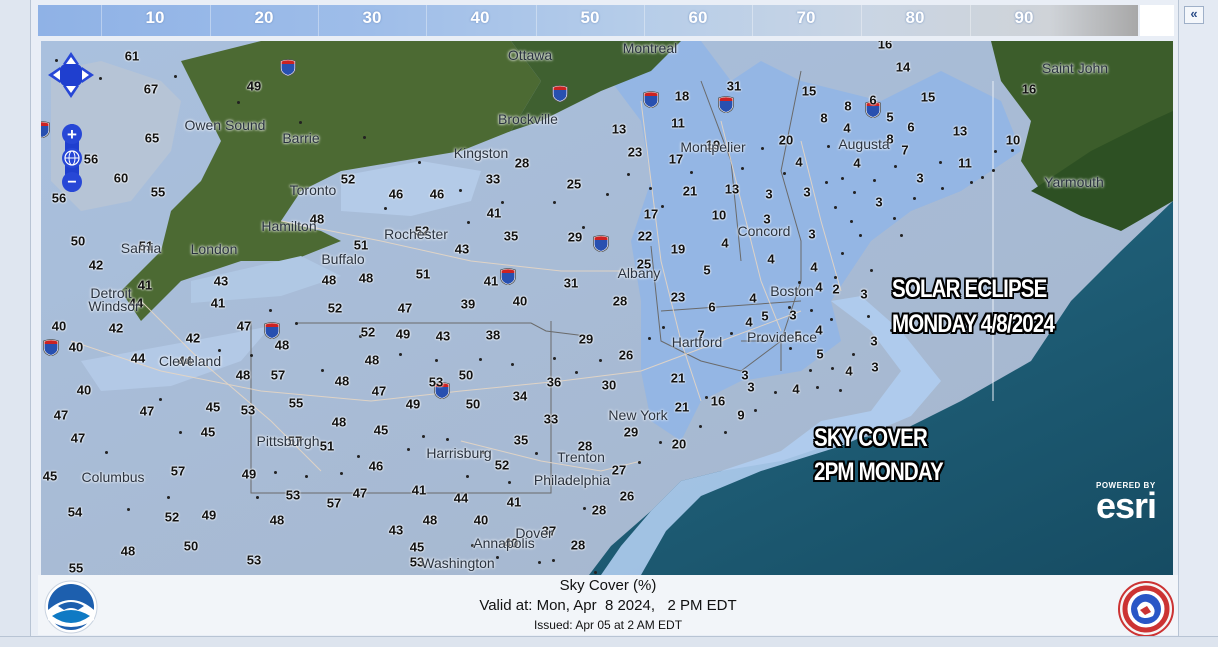 This screenshot has height=647, width=1218. Describe the element at coordinates (718, 401) in the screenshot. I see `sky-cover-value: 16` at that location.